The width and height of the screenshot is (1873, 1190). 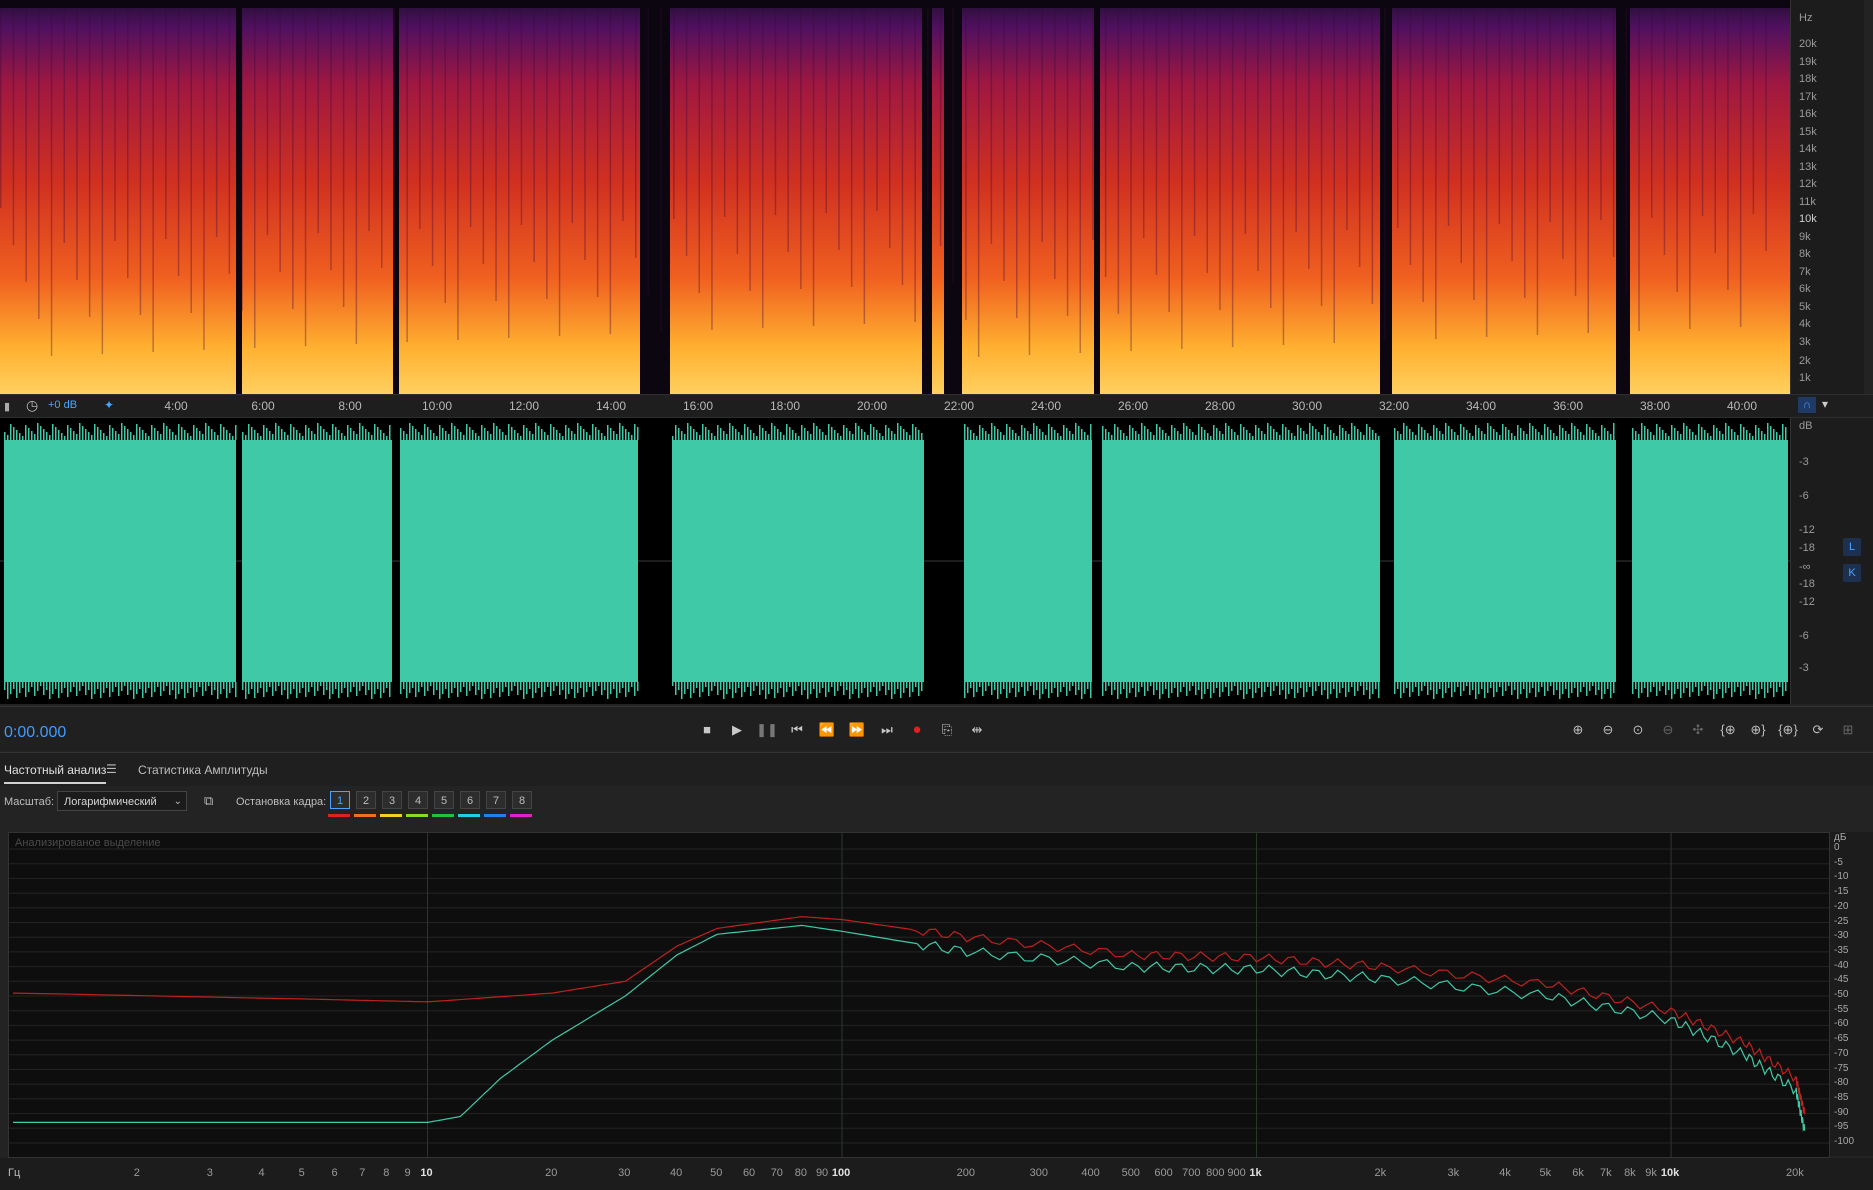 What do you see at coordinates (977, 730) in the screenshot?
I see `skip-selection-button: ⇹` at bounding box center [977, 730].